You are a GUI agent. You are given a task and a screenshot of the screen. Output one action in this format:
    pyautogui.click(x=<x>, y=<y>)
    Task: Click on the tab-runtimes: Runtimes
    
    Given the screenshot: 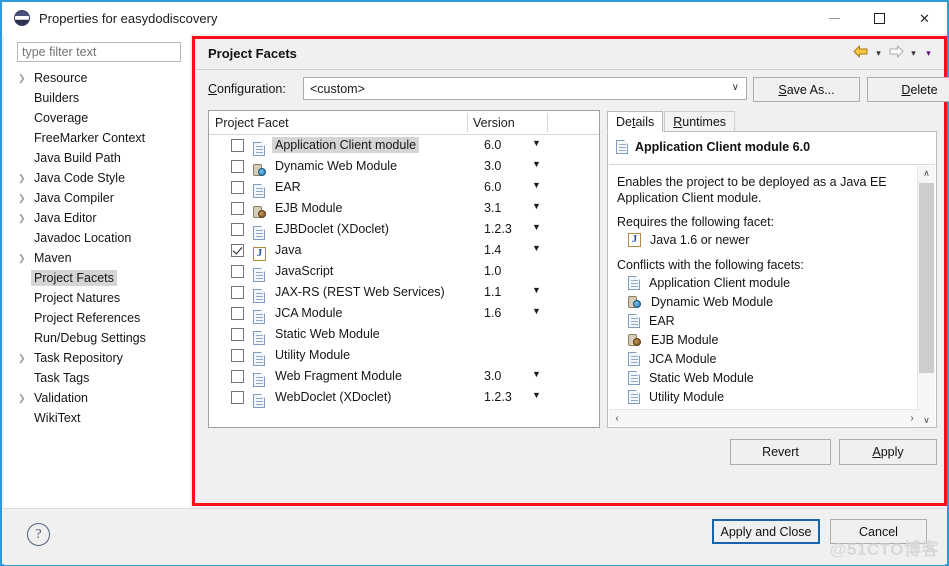 What is the action you would take?
    pyautogui.click(x=700, y=121)
    